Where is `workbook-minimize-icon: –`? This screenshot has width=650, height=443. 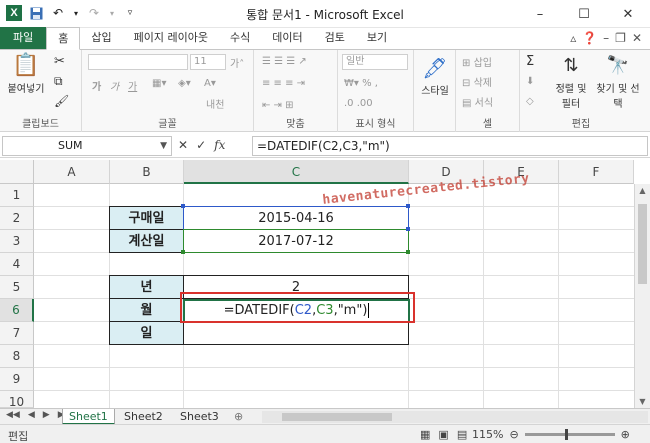
workbook-minimize-icon: – is located at coordinates (606, 38).